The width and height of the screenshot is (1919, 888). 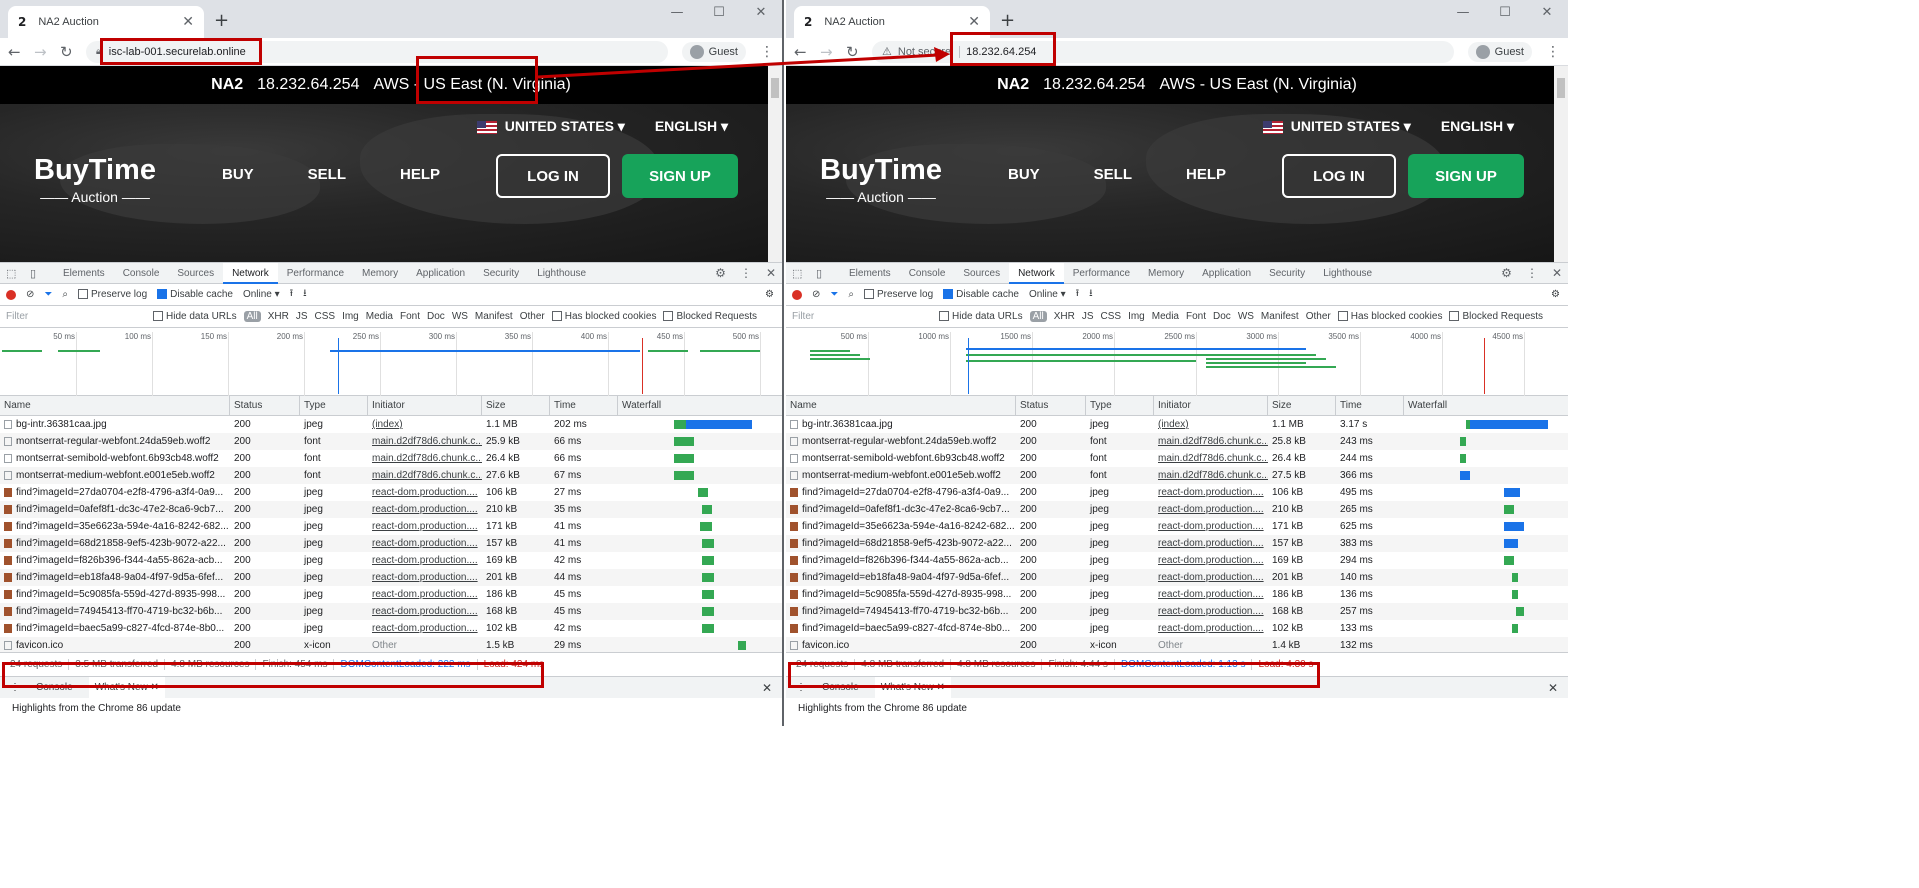 I want to click on row-name: favicon.ico, so click(x=901, y=645).